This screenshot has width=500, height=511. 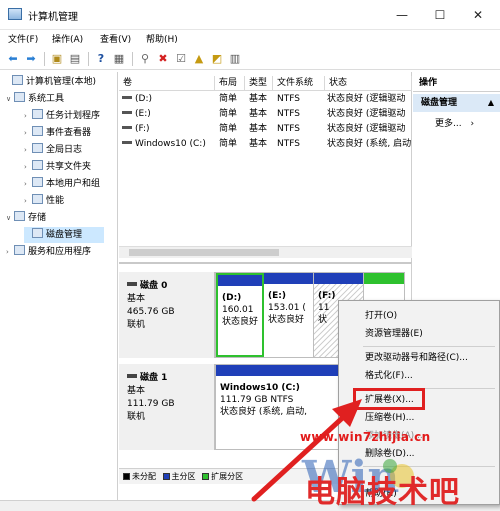 What do you see at coordinates (57, 167) in the screenshot?
I see `tree-item-shared-folders: › 共享文件夹` at bounding box center [57, 167].